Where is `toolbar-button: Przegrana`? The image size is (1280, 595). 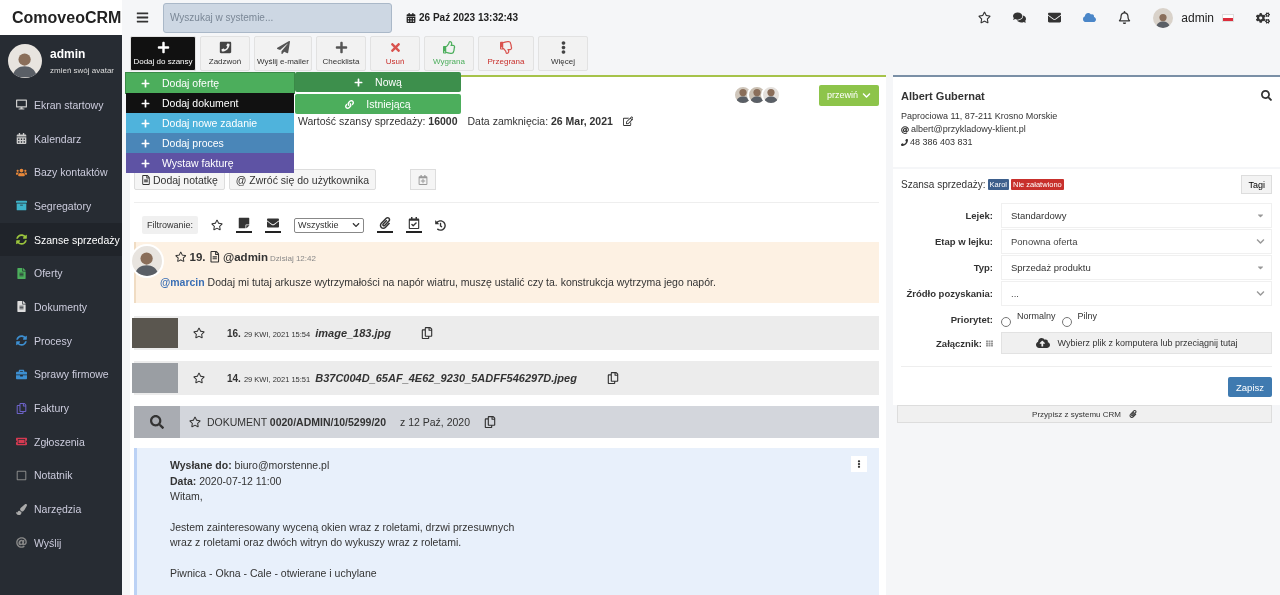 toolbar-button: Przegrana is located at coordinates (506, 53).